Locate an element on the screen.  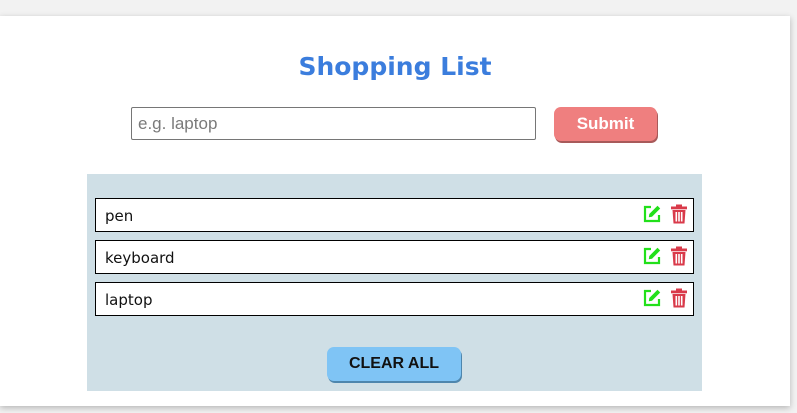
list-item-label: keyboard is located at coordinates (140, 258).